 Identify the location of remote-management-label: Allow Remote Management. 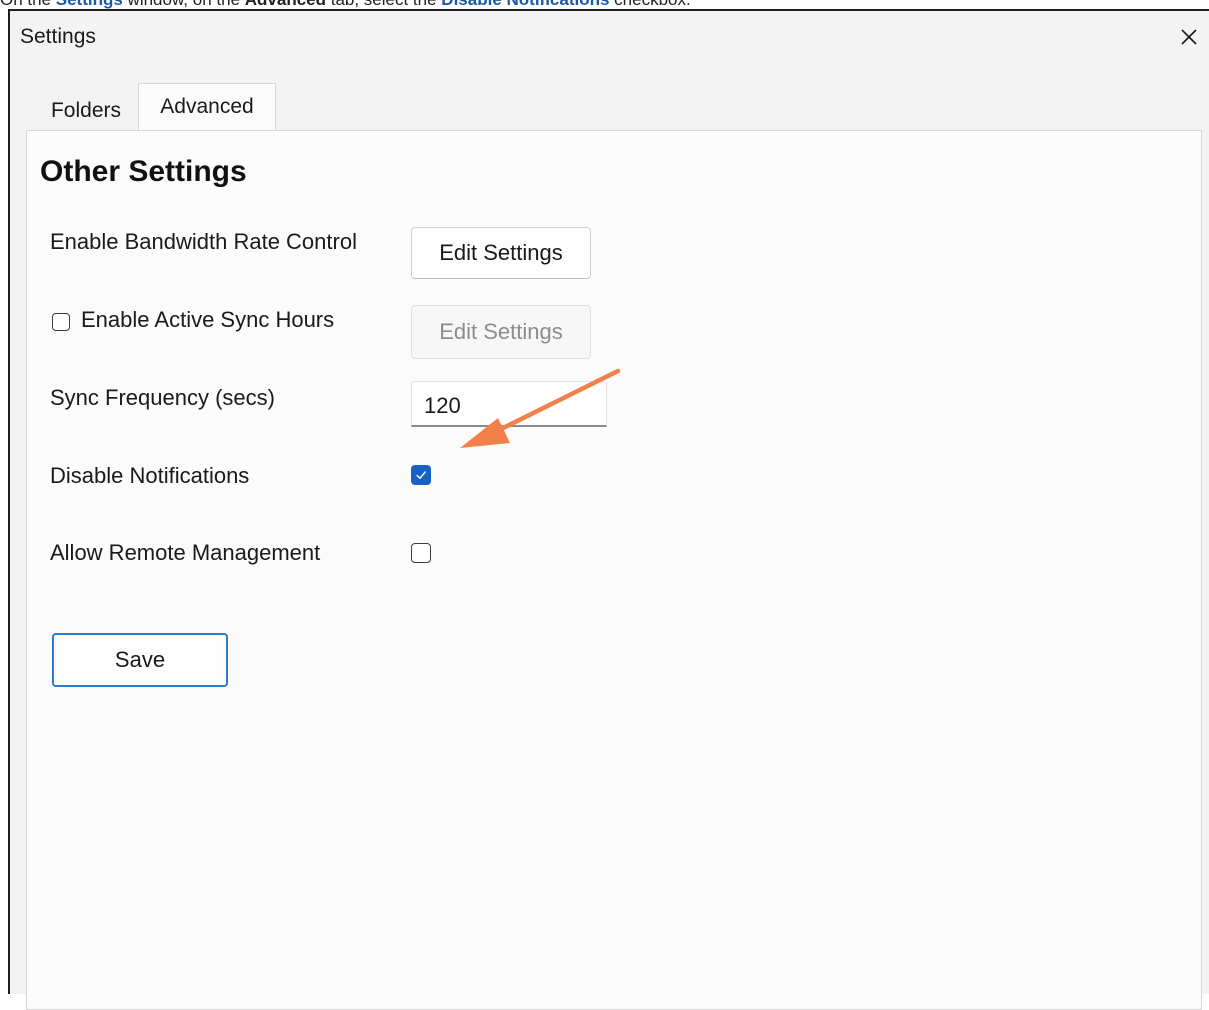
(185, 552).